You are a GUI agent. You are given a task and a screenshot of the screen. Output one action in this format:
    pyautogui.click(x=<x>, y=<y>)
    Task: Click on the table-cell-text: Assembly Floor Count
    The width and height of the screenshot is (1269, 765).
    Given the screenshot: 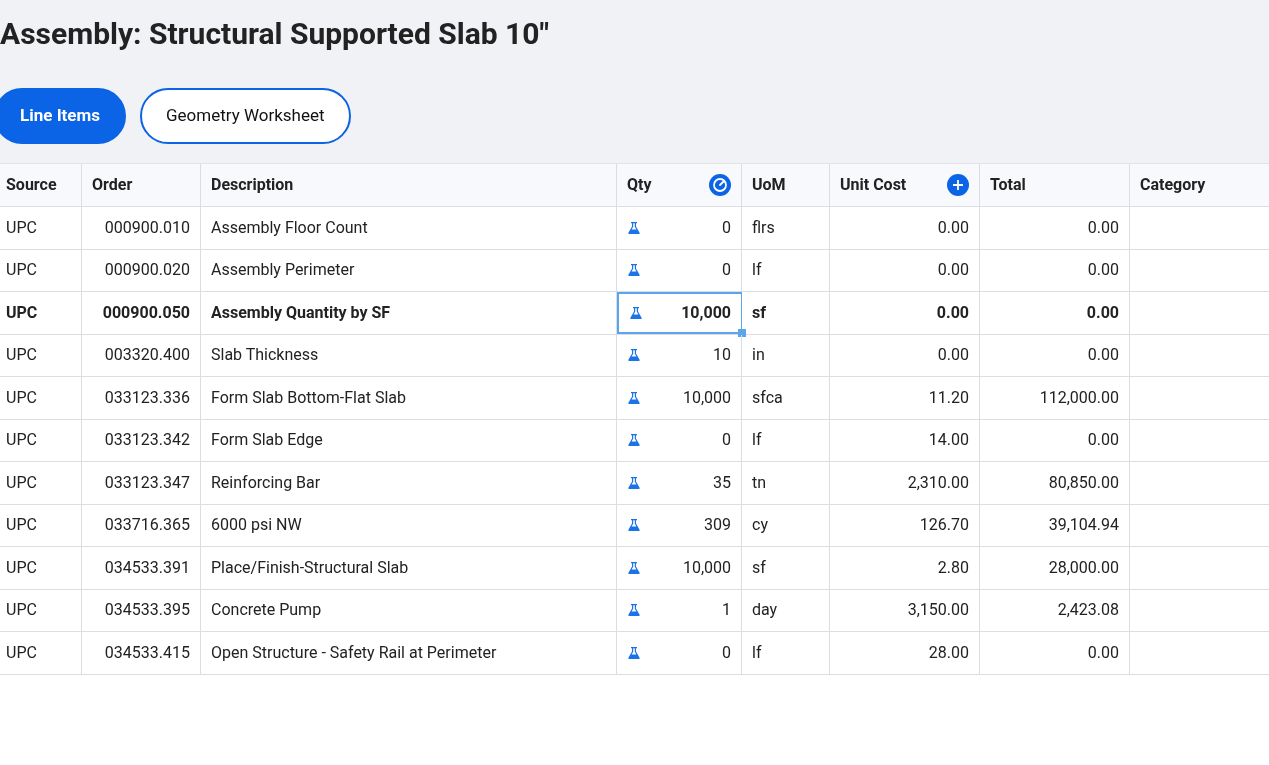 What is the action you would take?
    pyautogui.click(x=289, y=227)
    